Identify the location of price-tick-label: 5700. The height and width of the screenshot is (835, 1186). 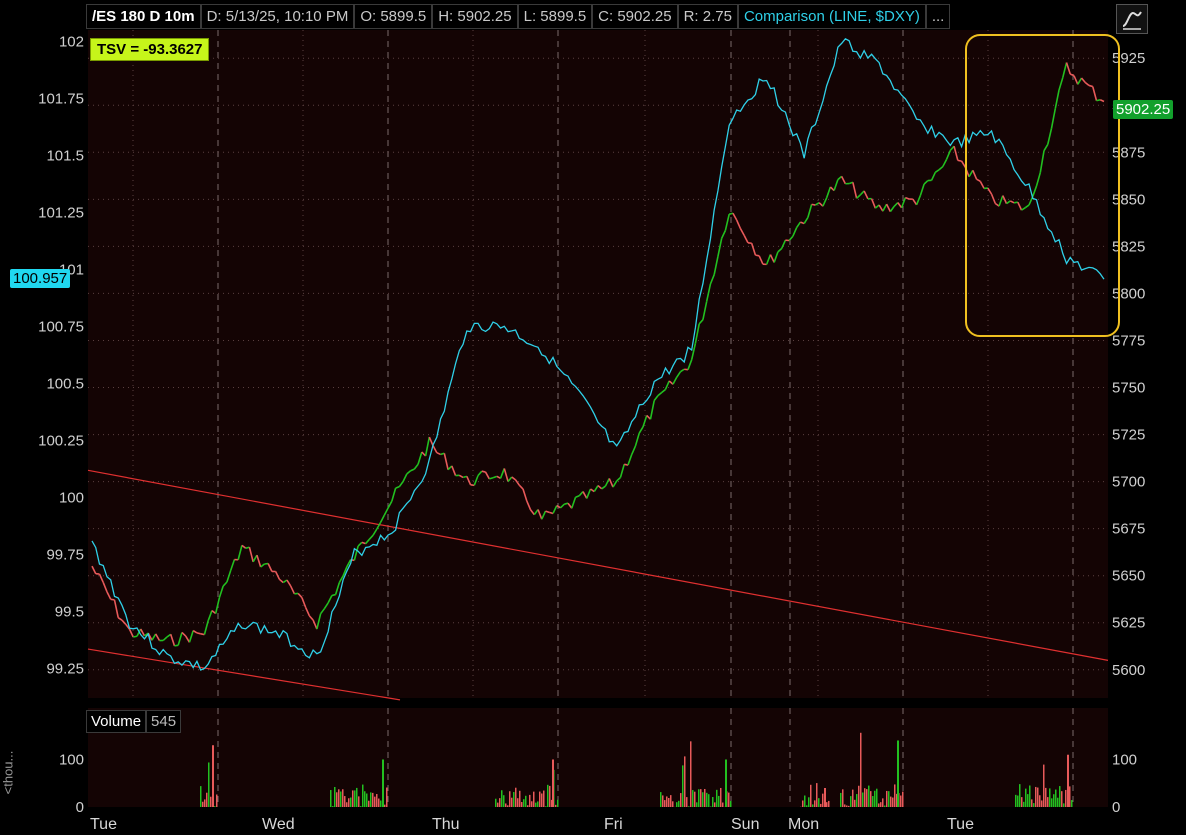
(1128, 482).